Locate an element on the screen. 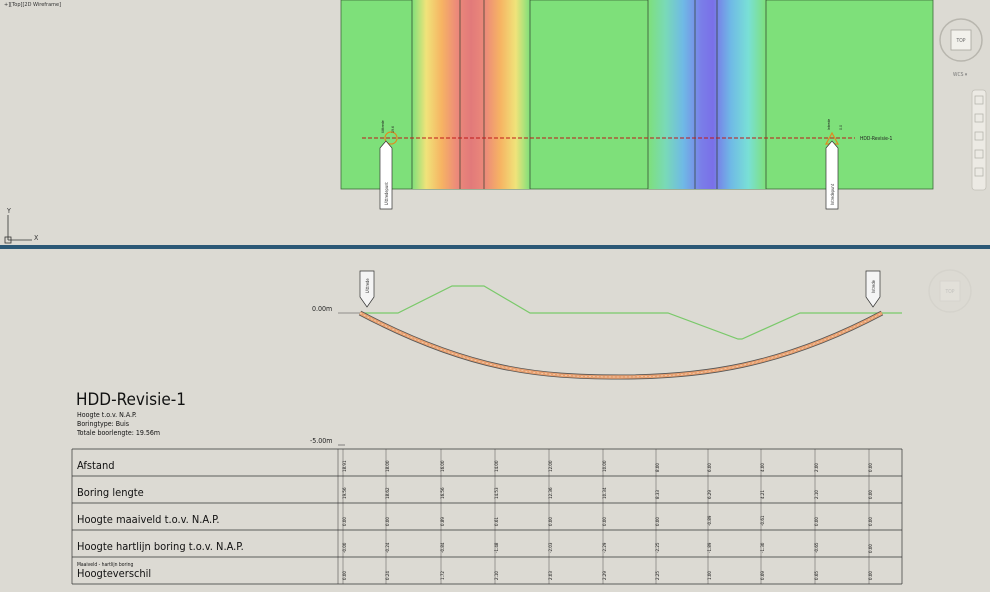 The image size is (990, 592). ucs-x-label: X is located at coordinates (36, 238).